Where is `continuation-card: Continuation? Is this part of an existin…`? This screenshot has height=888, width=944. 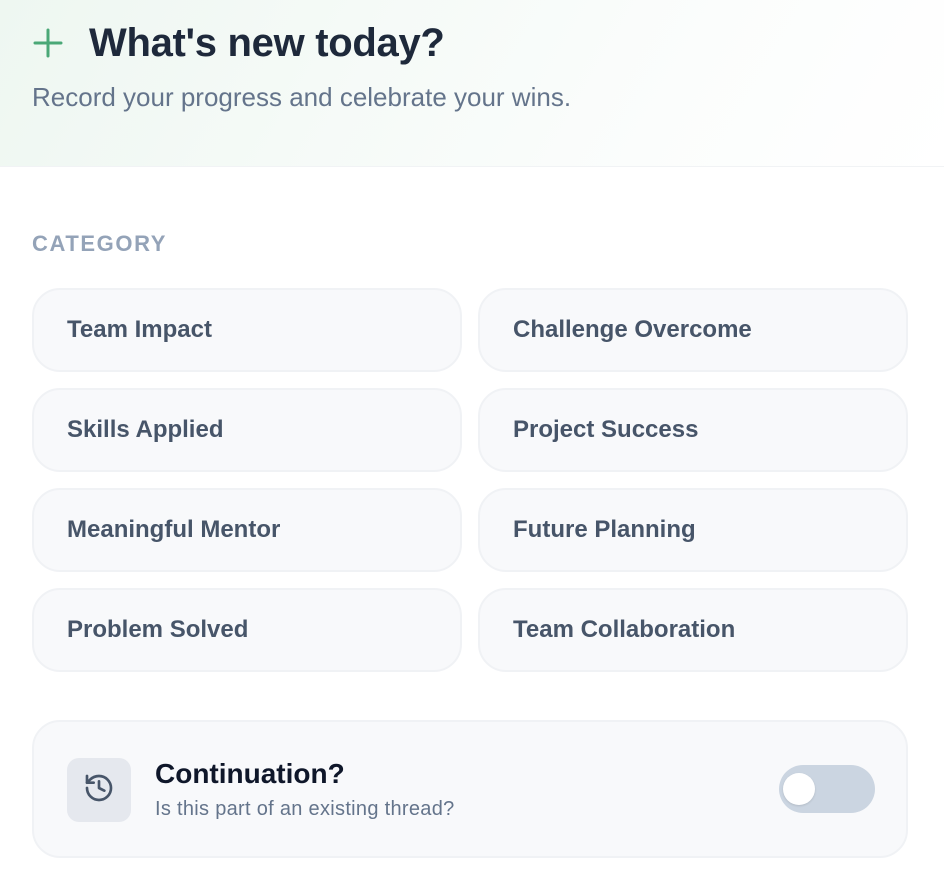 continuation-card: Continuation? Is this part of an existin… is located at coordinates (470, 789).